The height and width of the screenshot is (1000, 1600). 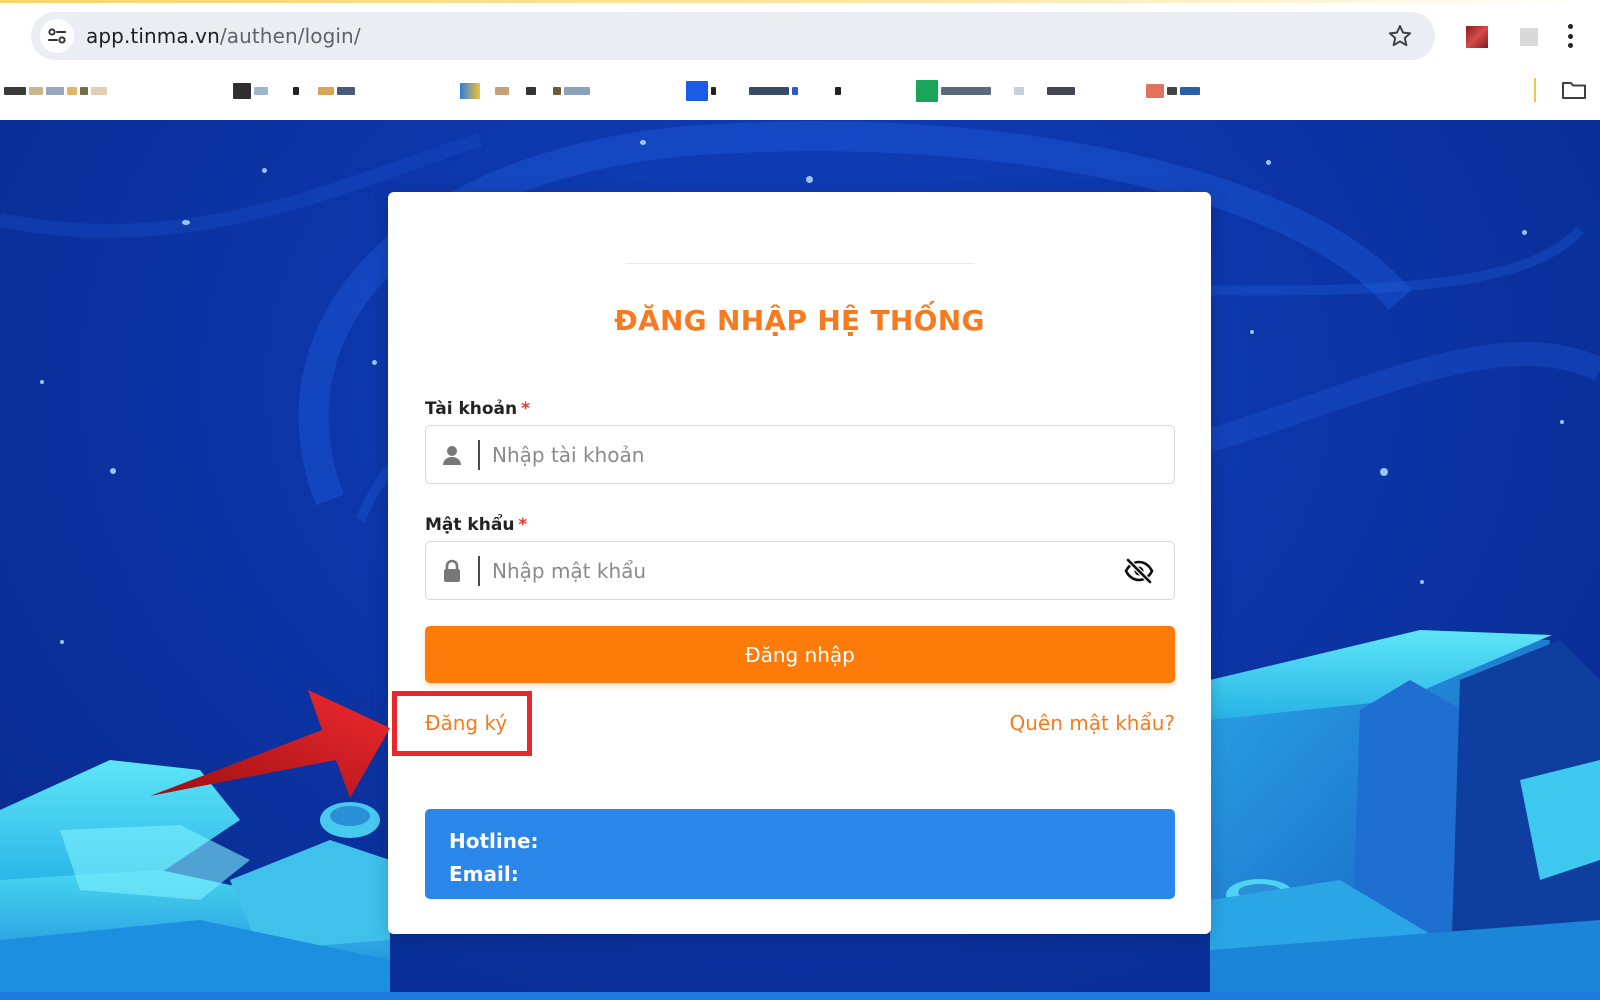 I want to click on account-input, so click(x=827, y=454).